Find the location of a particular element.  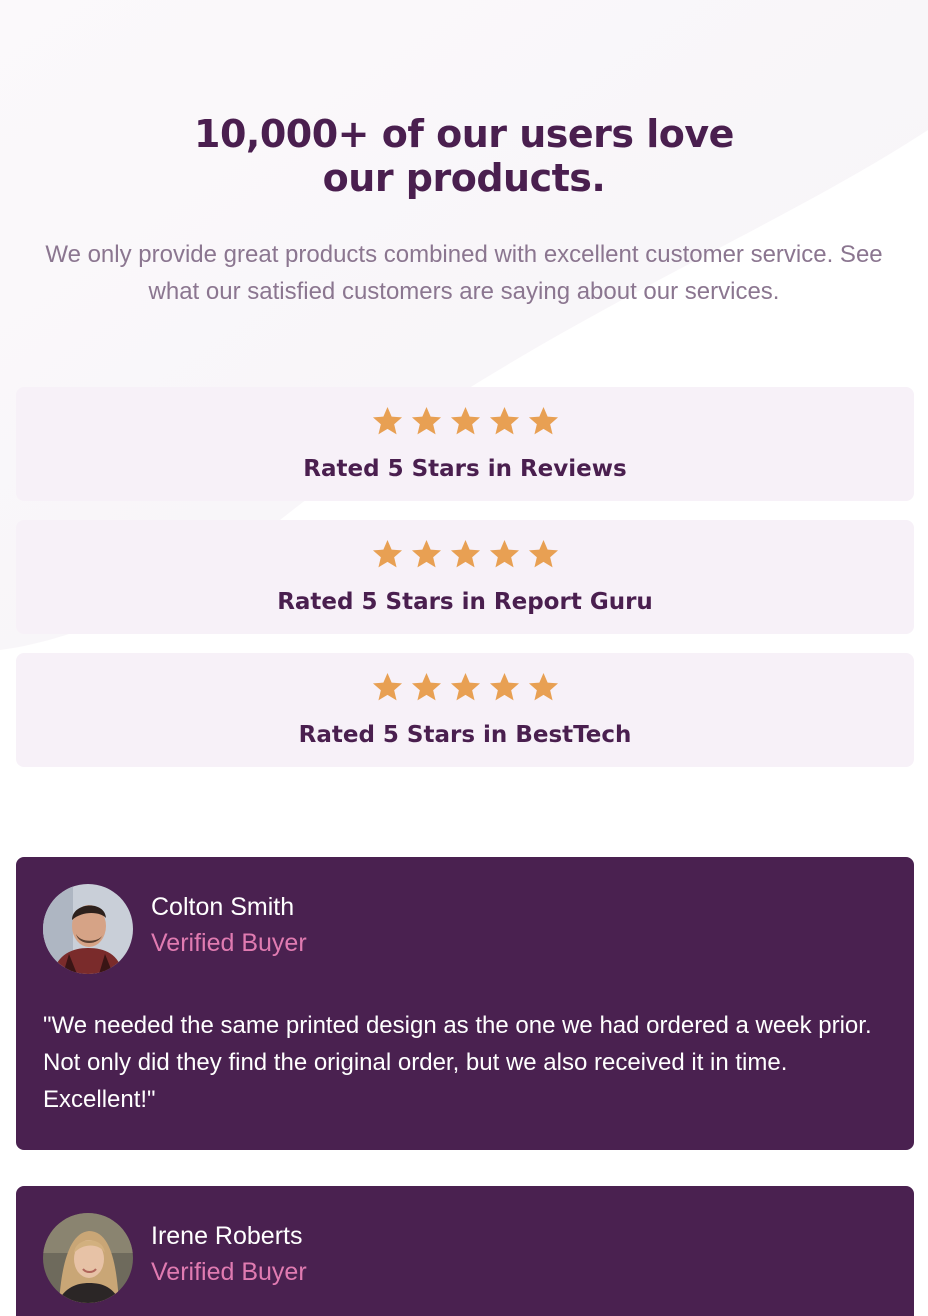

rating-label: Rated 5 Stars in Report Guru is located at coordinates (465, 602).